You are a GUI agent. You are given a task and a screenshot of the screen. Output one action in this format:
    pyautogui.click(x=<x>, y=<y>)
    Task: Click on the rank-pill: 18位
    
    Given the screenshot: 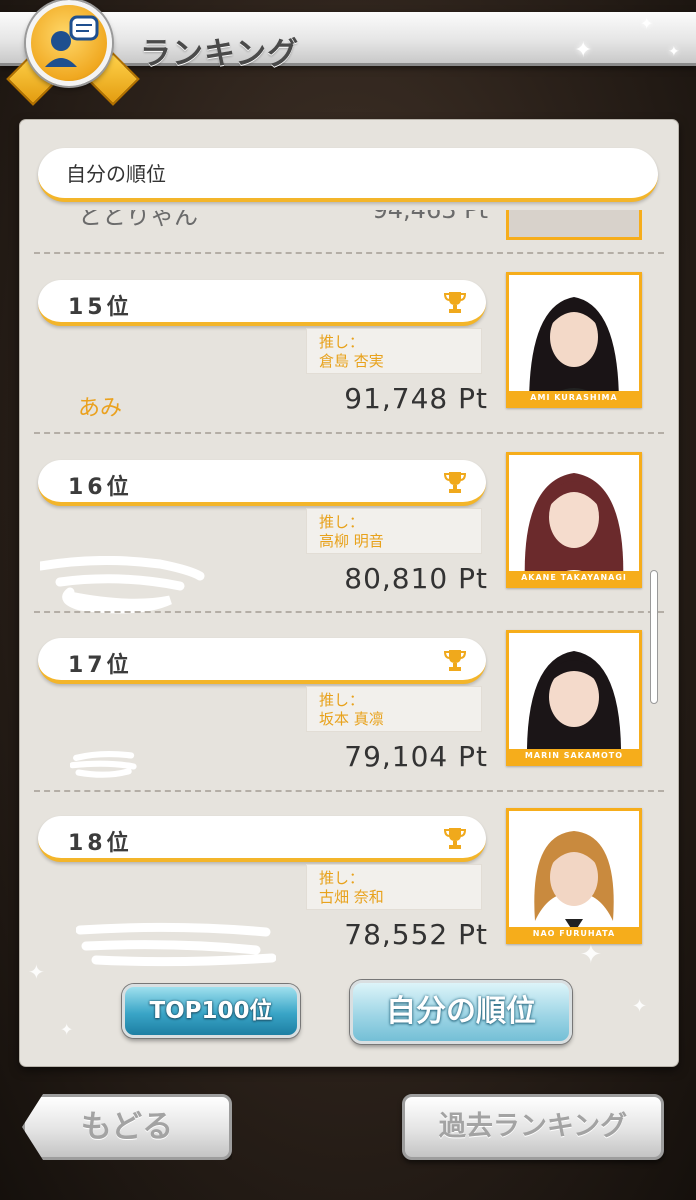 What is the action you would take?
    pyautogui.click(x=262, y=839)
    